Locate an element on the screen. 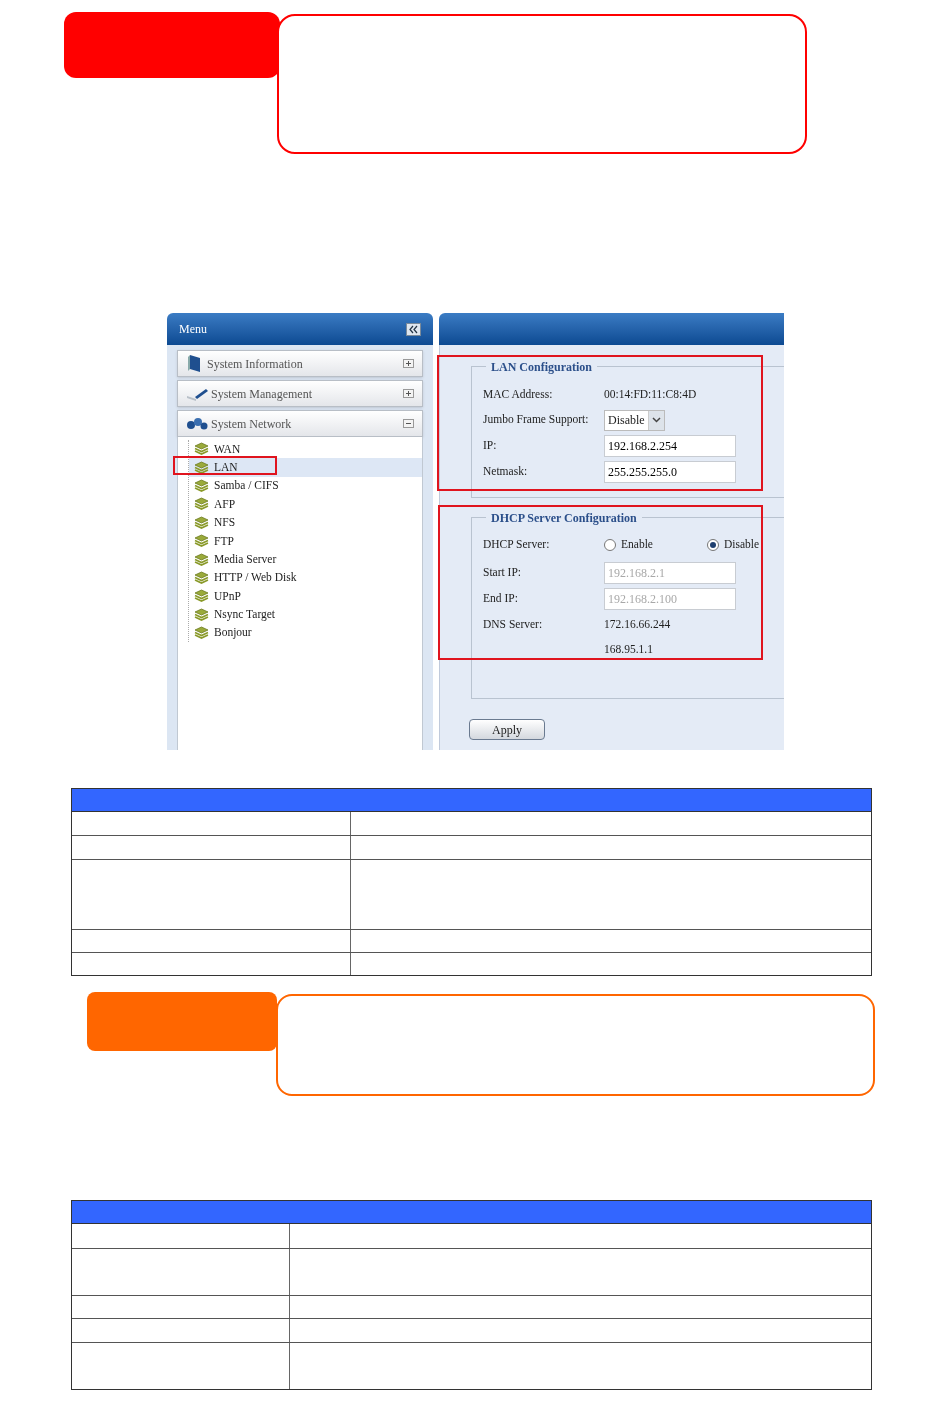  tree-item: HTTP / Web Disk is located at coordinates (305, 578).